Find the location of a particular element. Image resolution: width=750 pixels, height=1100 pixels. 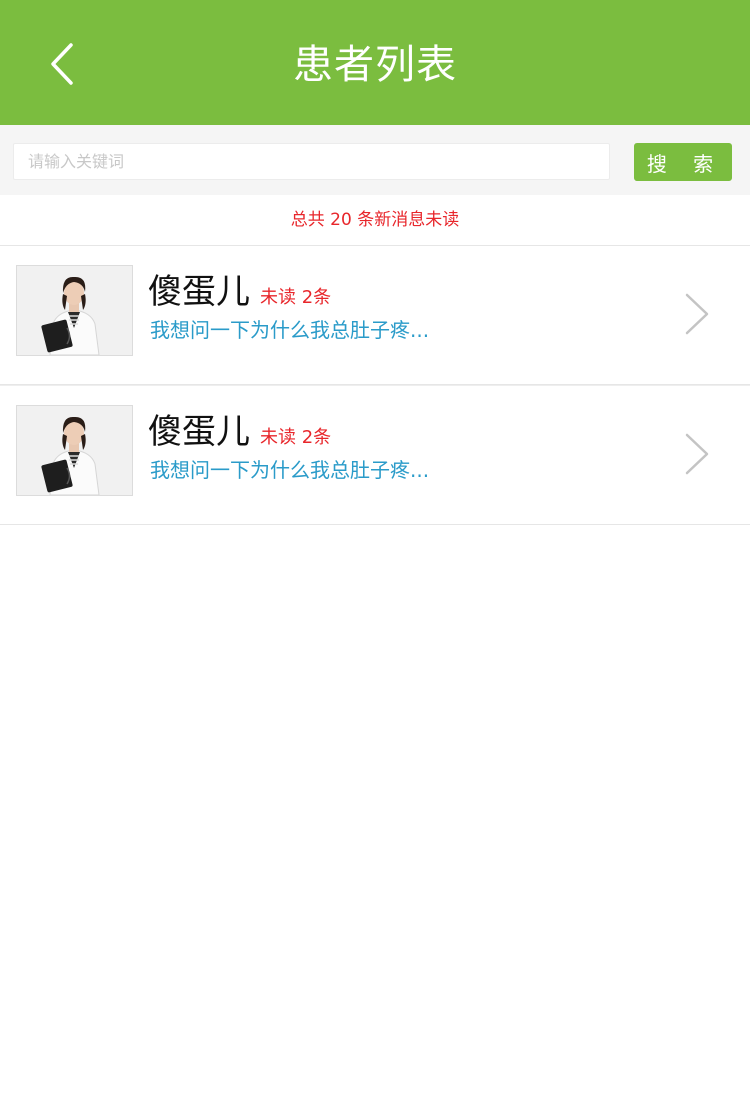

app-header: 患者列表 is located at coordinates (375, 62).